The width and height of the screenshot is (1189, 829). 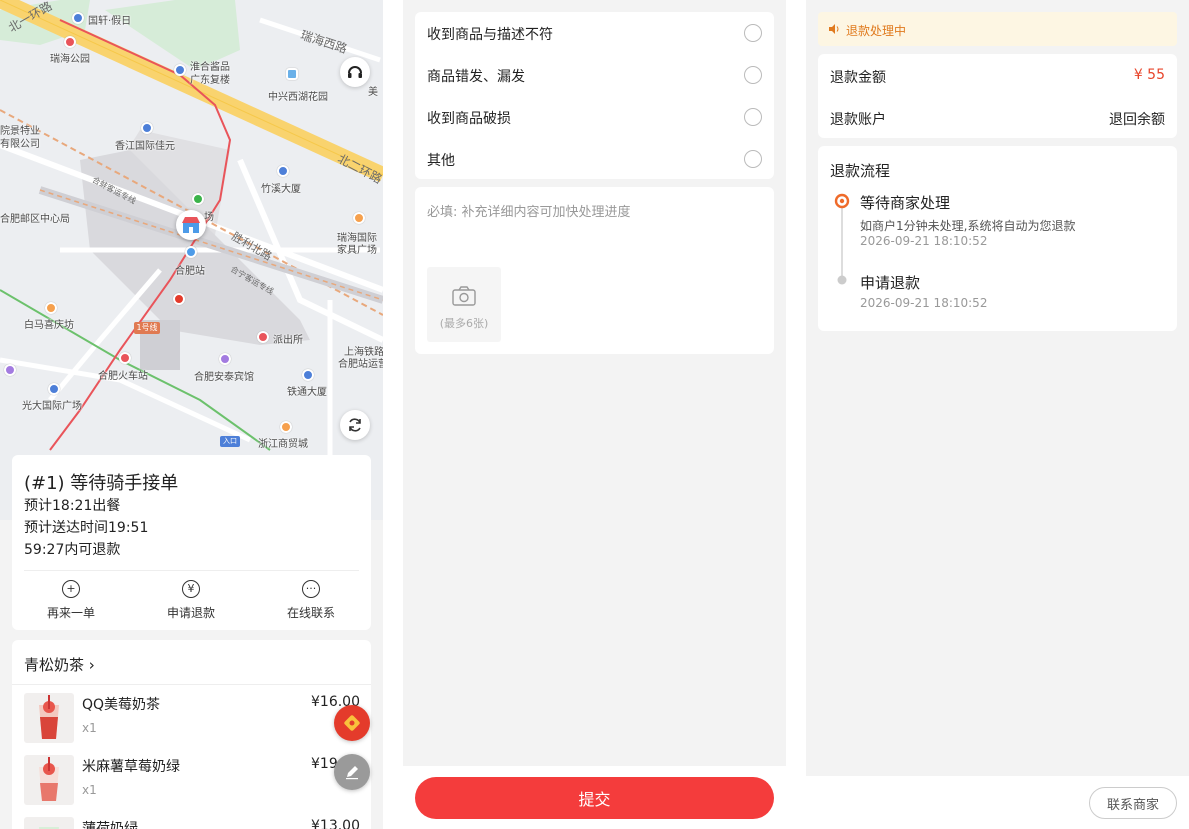 I want to click on pencil-icon, so click(x=352, y=773).